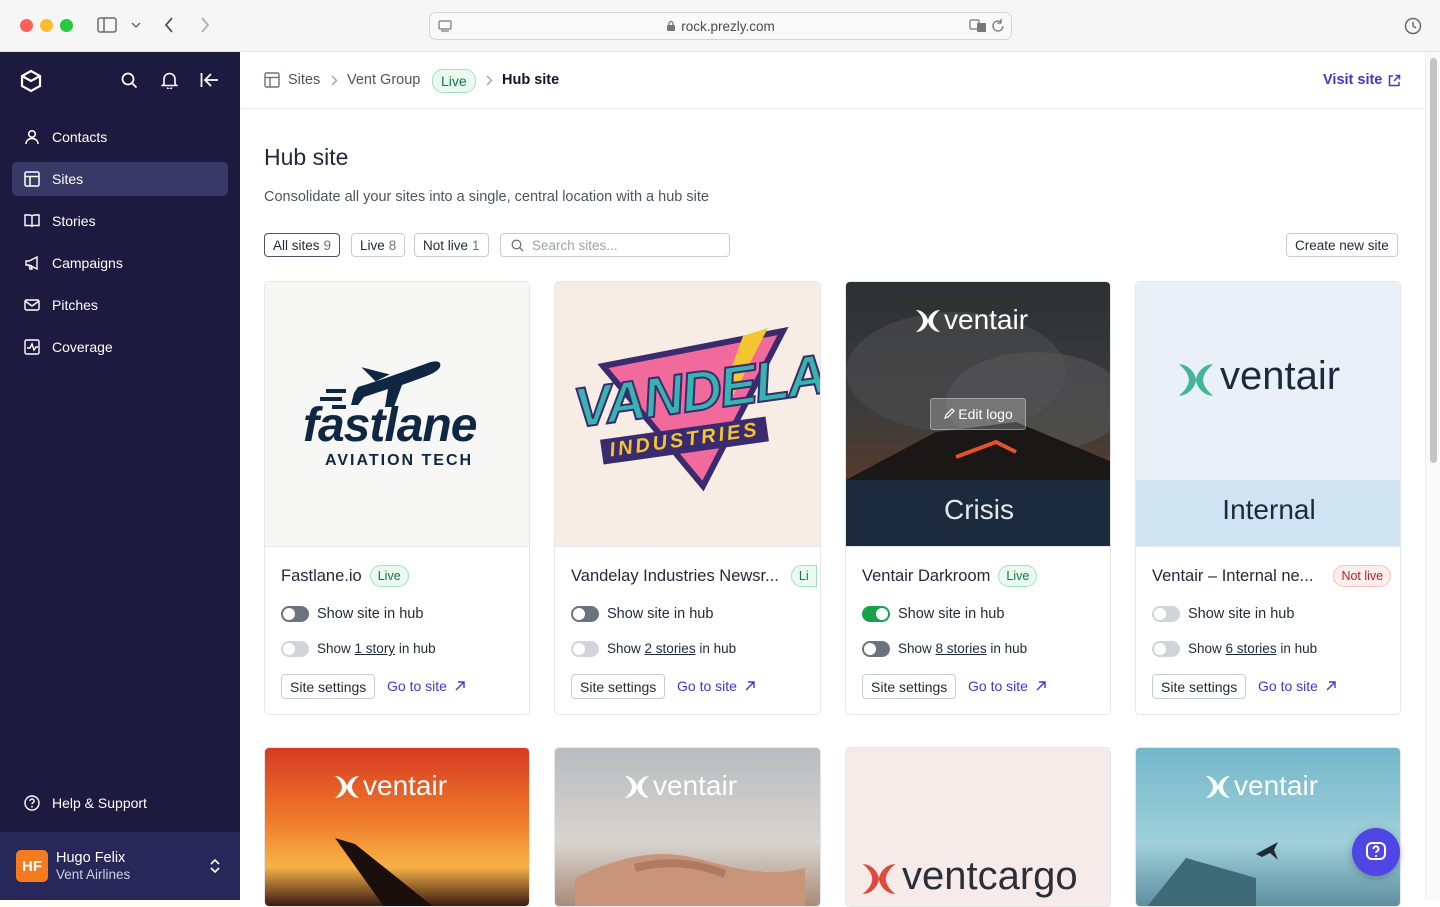  What do you see at coordinates (129, 80) in the screenshot?
I see `search-icon` at bounding box center [129, 80].